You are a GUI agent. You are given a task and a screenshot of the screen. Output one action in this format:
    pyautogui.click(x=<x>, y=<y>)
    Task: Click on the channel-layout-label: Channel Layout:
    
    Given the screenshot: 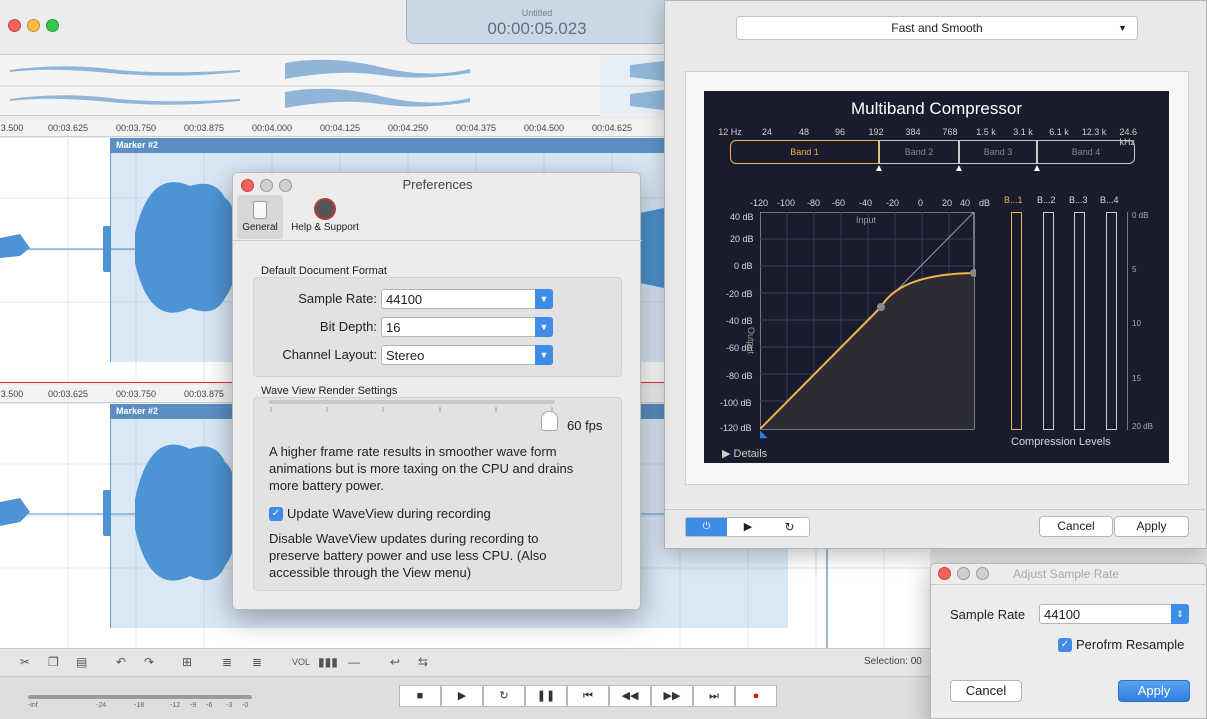 What is the action you would take?
    pyautogui.click(x=329, y=354)
    